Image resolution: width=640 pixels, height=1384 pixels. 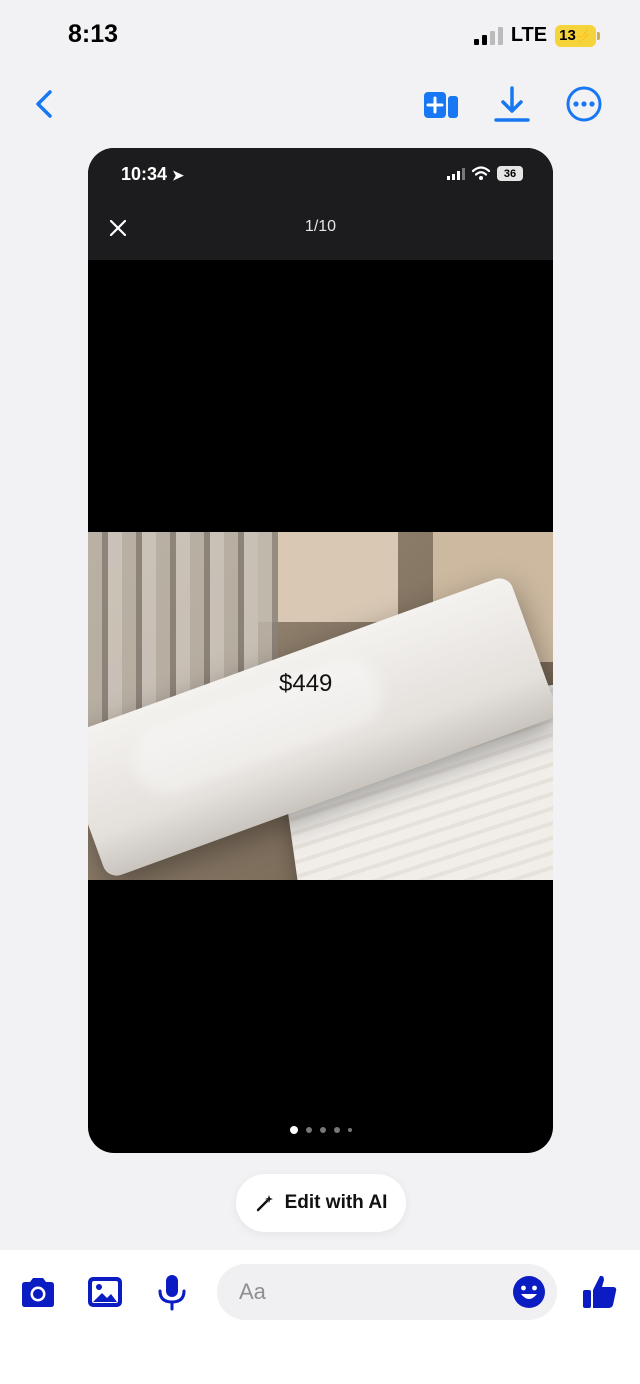 I want to click on signal-icon, so click(x=488, y=35).